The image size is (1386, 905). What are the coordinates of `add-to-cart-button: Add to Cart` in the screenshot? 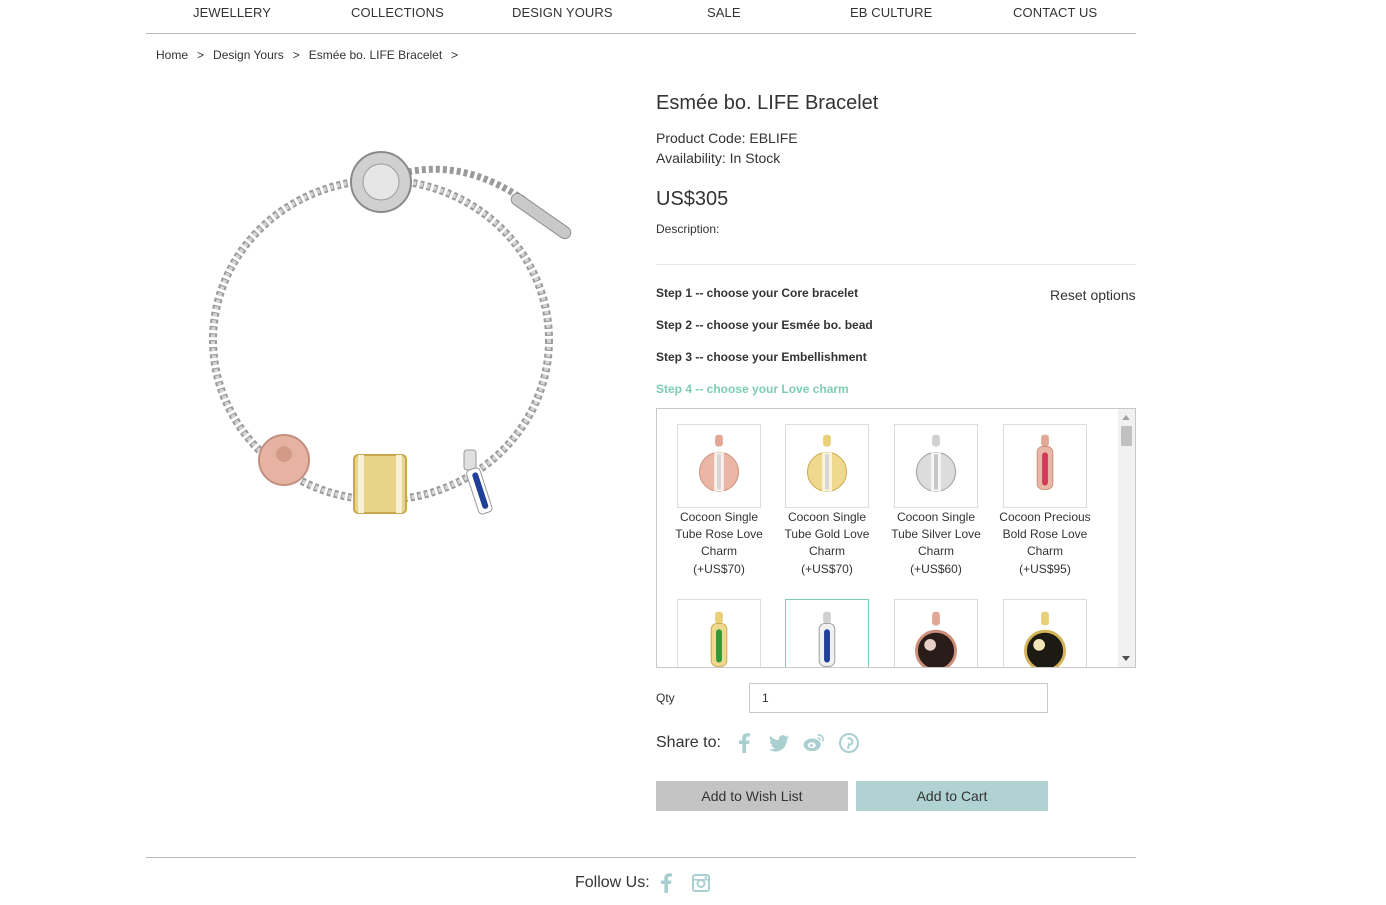 It's located at (952, 796).